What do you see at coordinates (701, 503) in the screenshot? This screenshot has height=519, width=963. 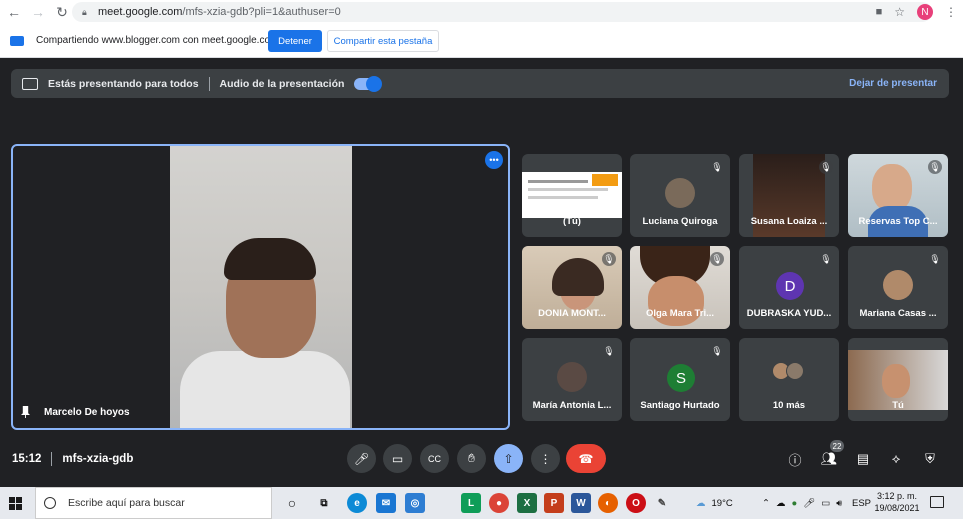 I see `weather-icon: ☁` at bounding box center [701, 503].